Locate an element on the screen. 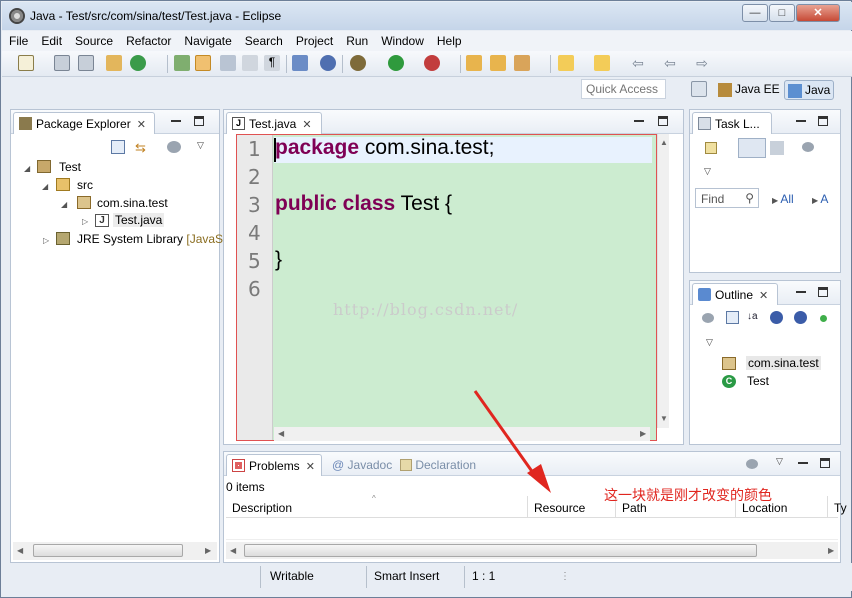 Image resolution: width=852 pixels, height=598 pixels. open-project-icon is located at coordinates (474, 63).